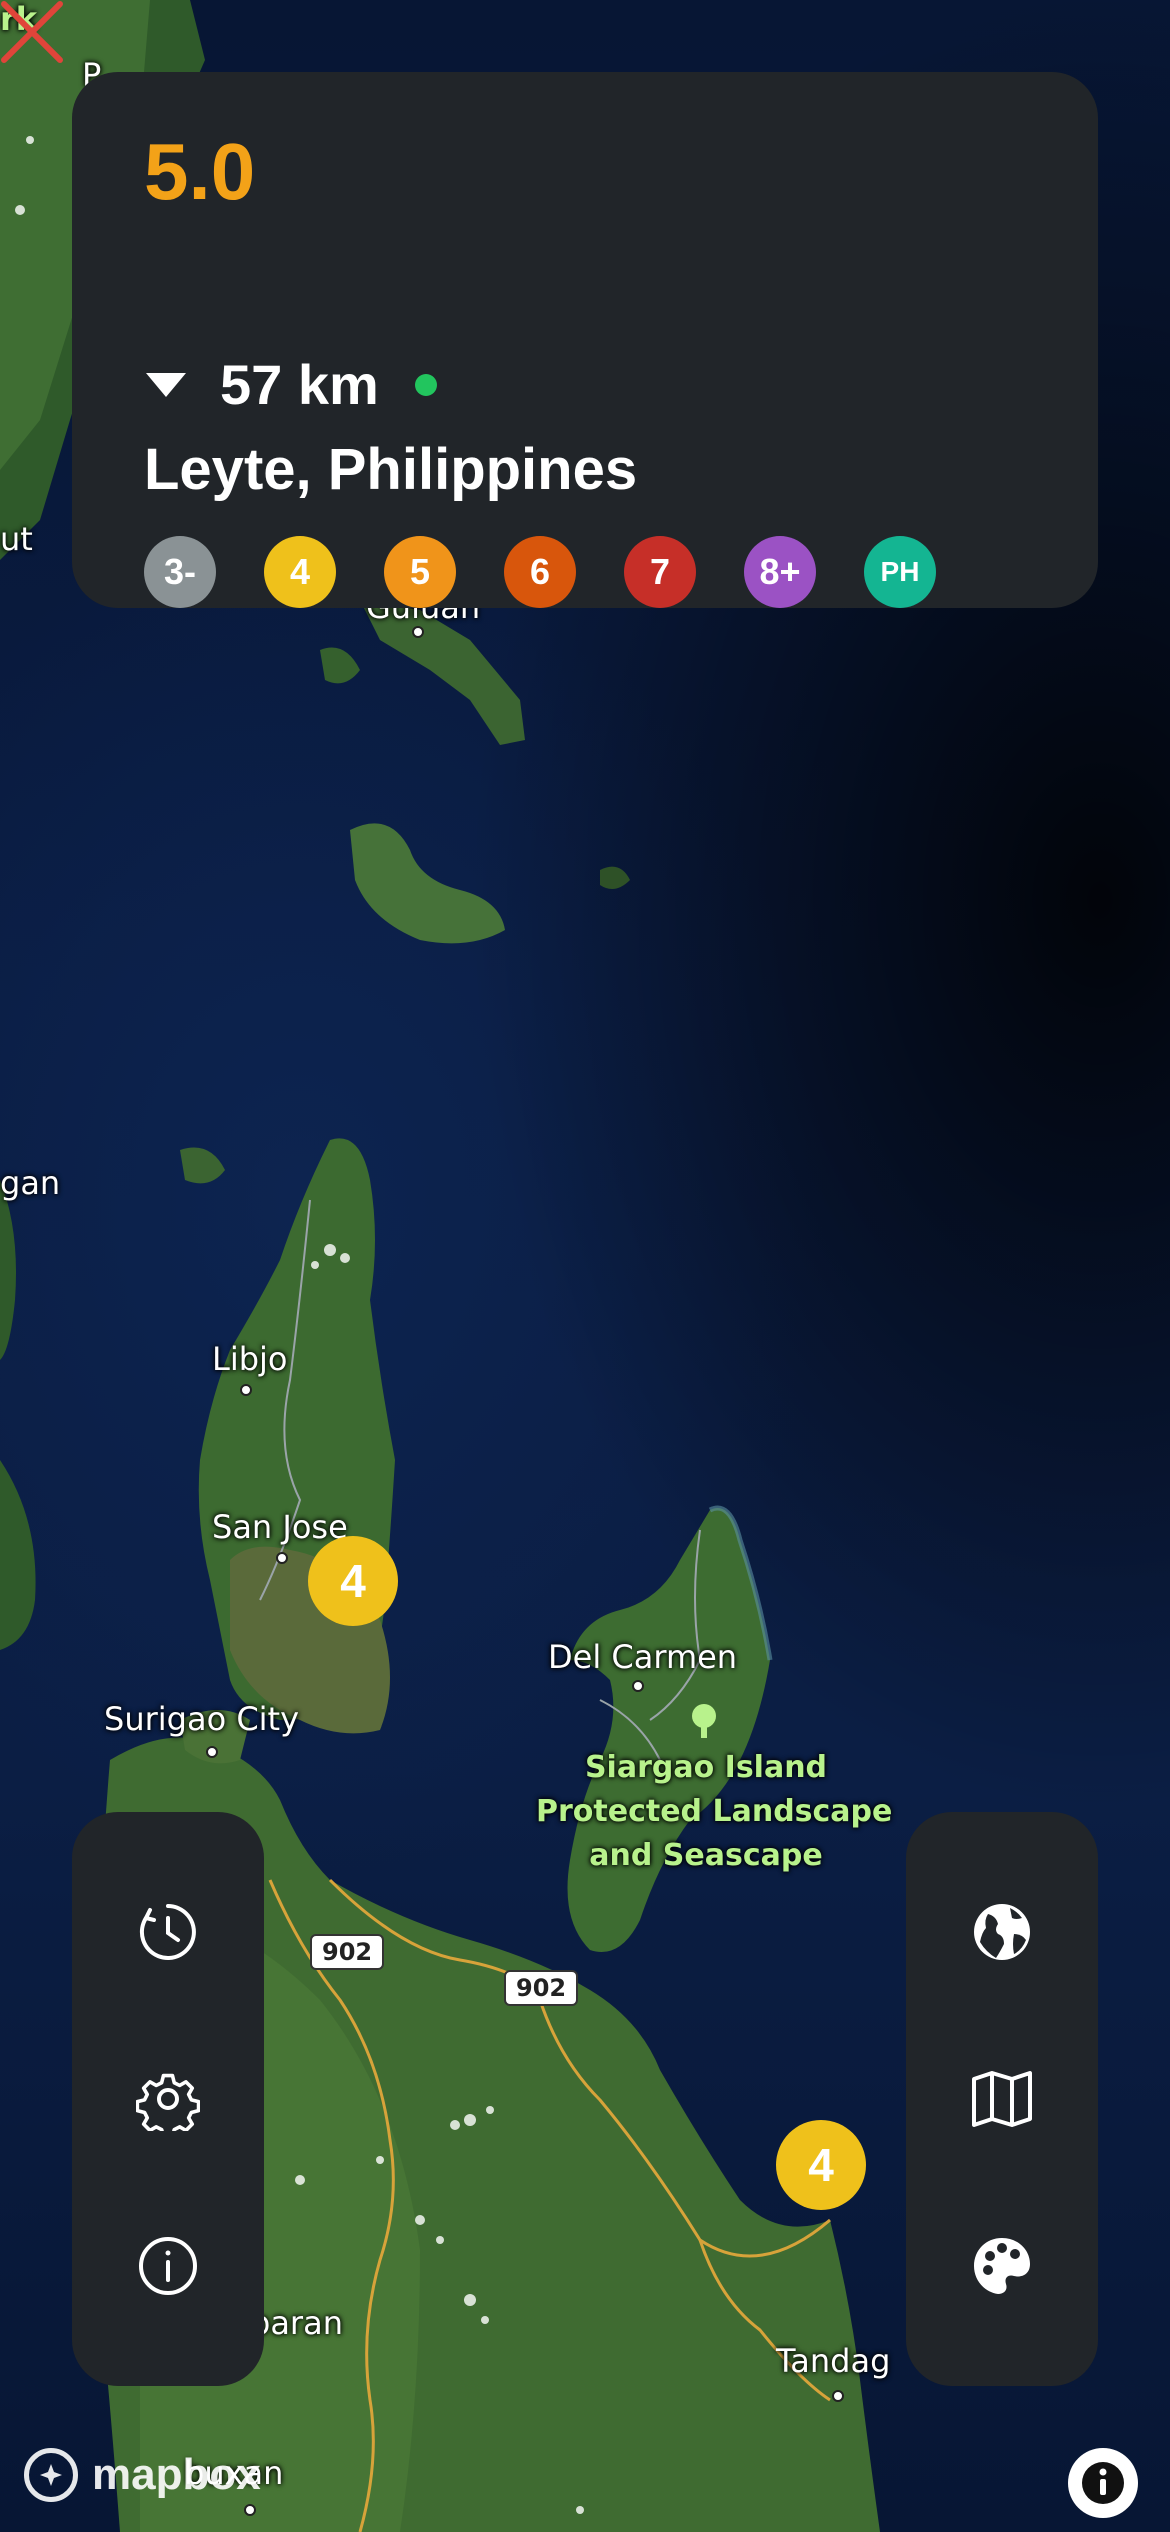  I want to click on park-tree-icon, so click(704, 1721).